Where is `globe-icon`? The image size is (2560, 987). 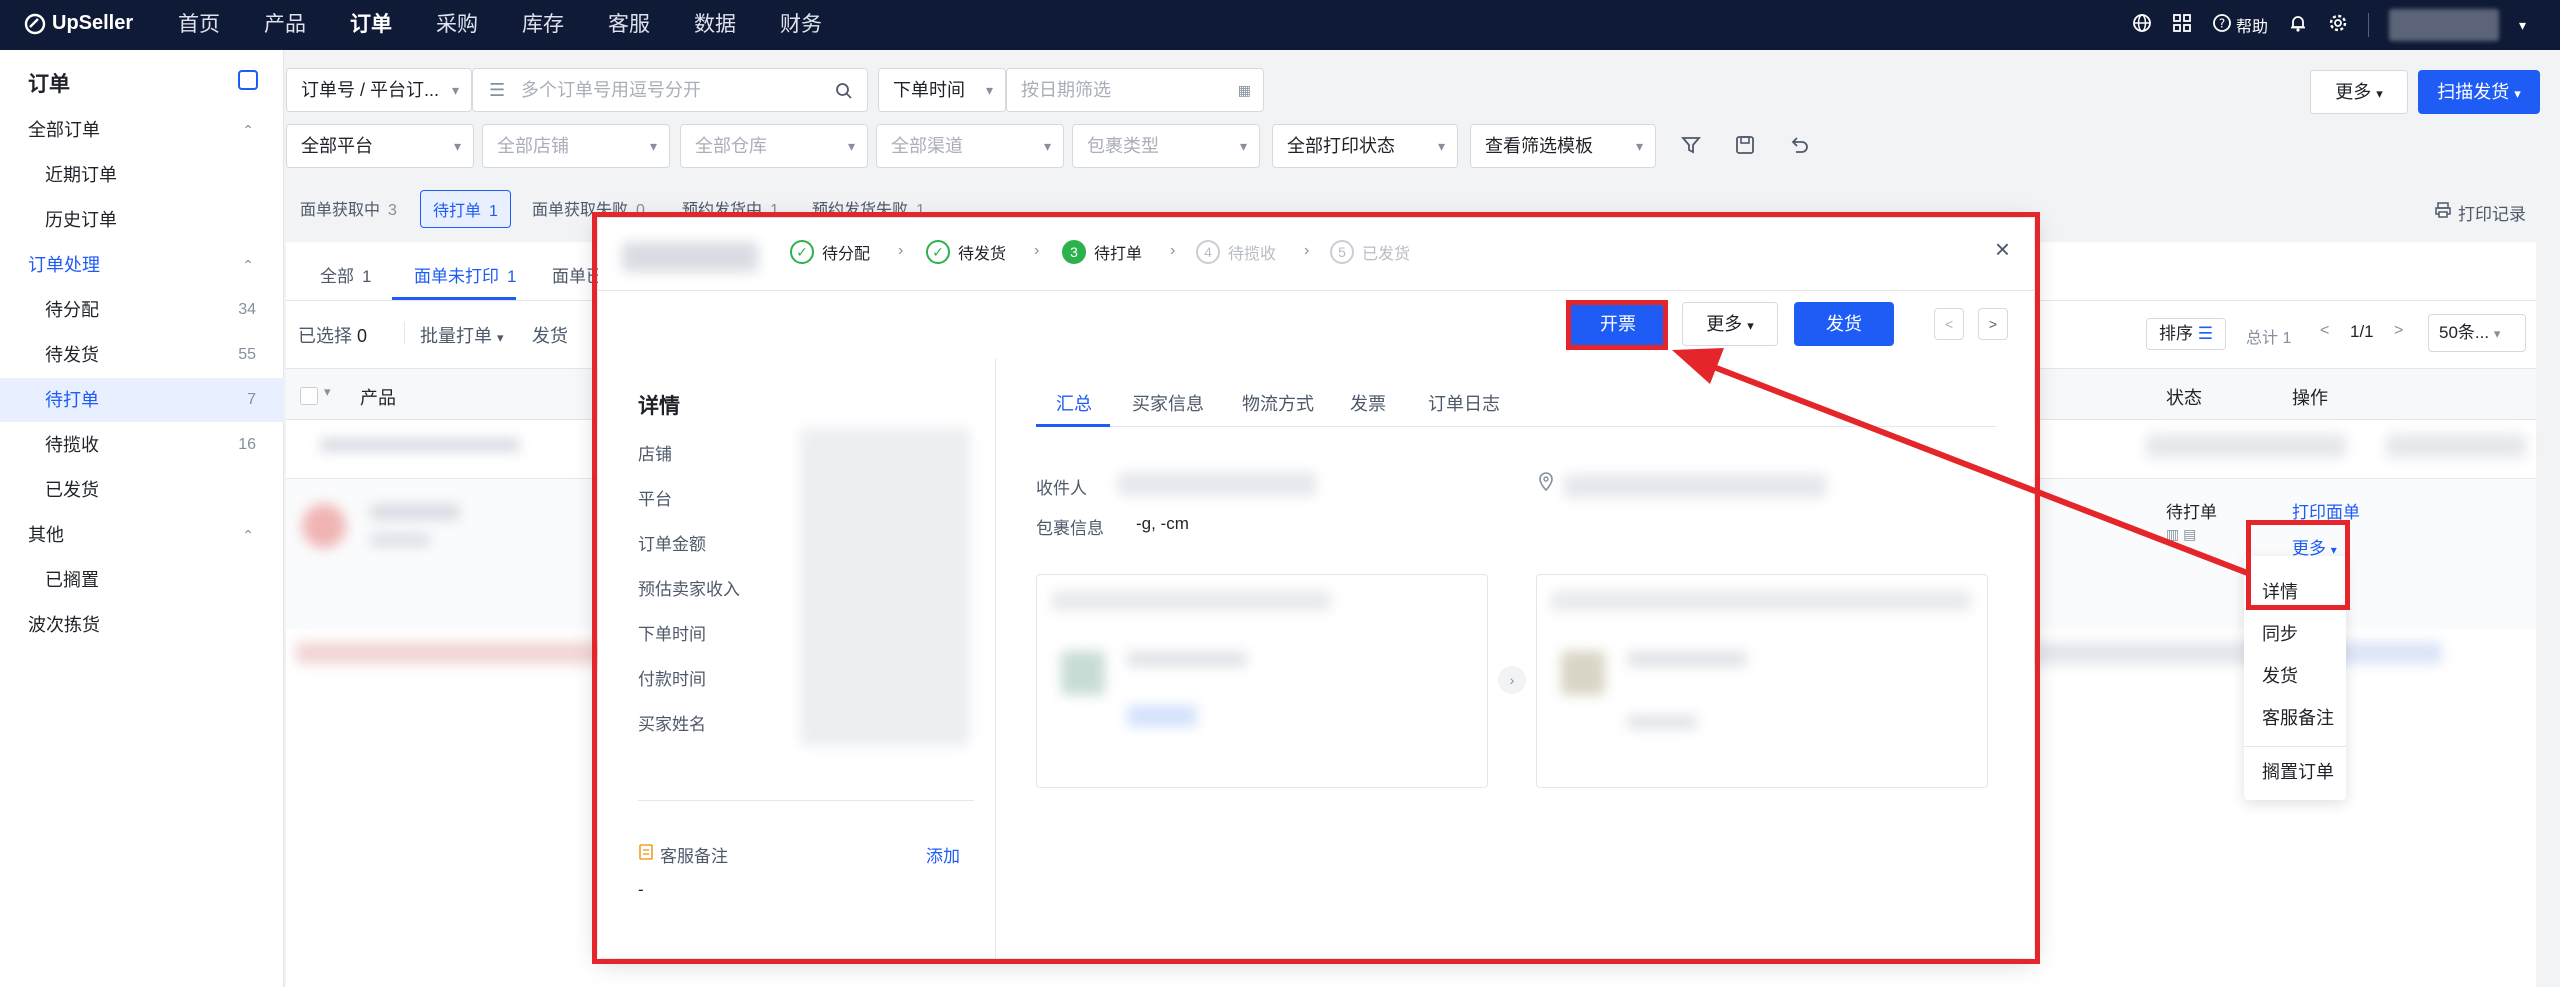 globe-icon is located at coordinates (2142, 25).